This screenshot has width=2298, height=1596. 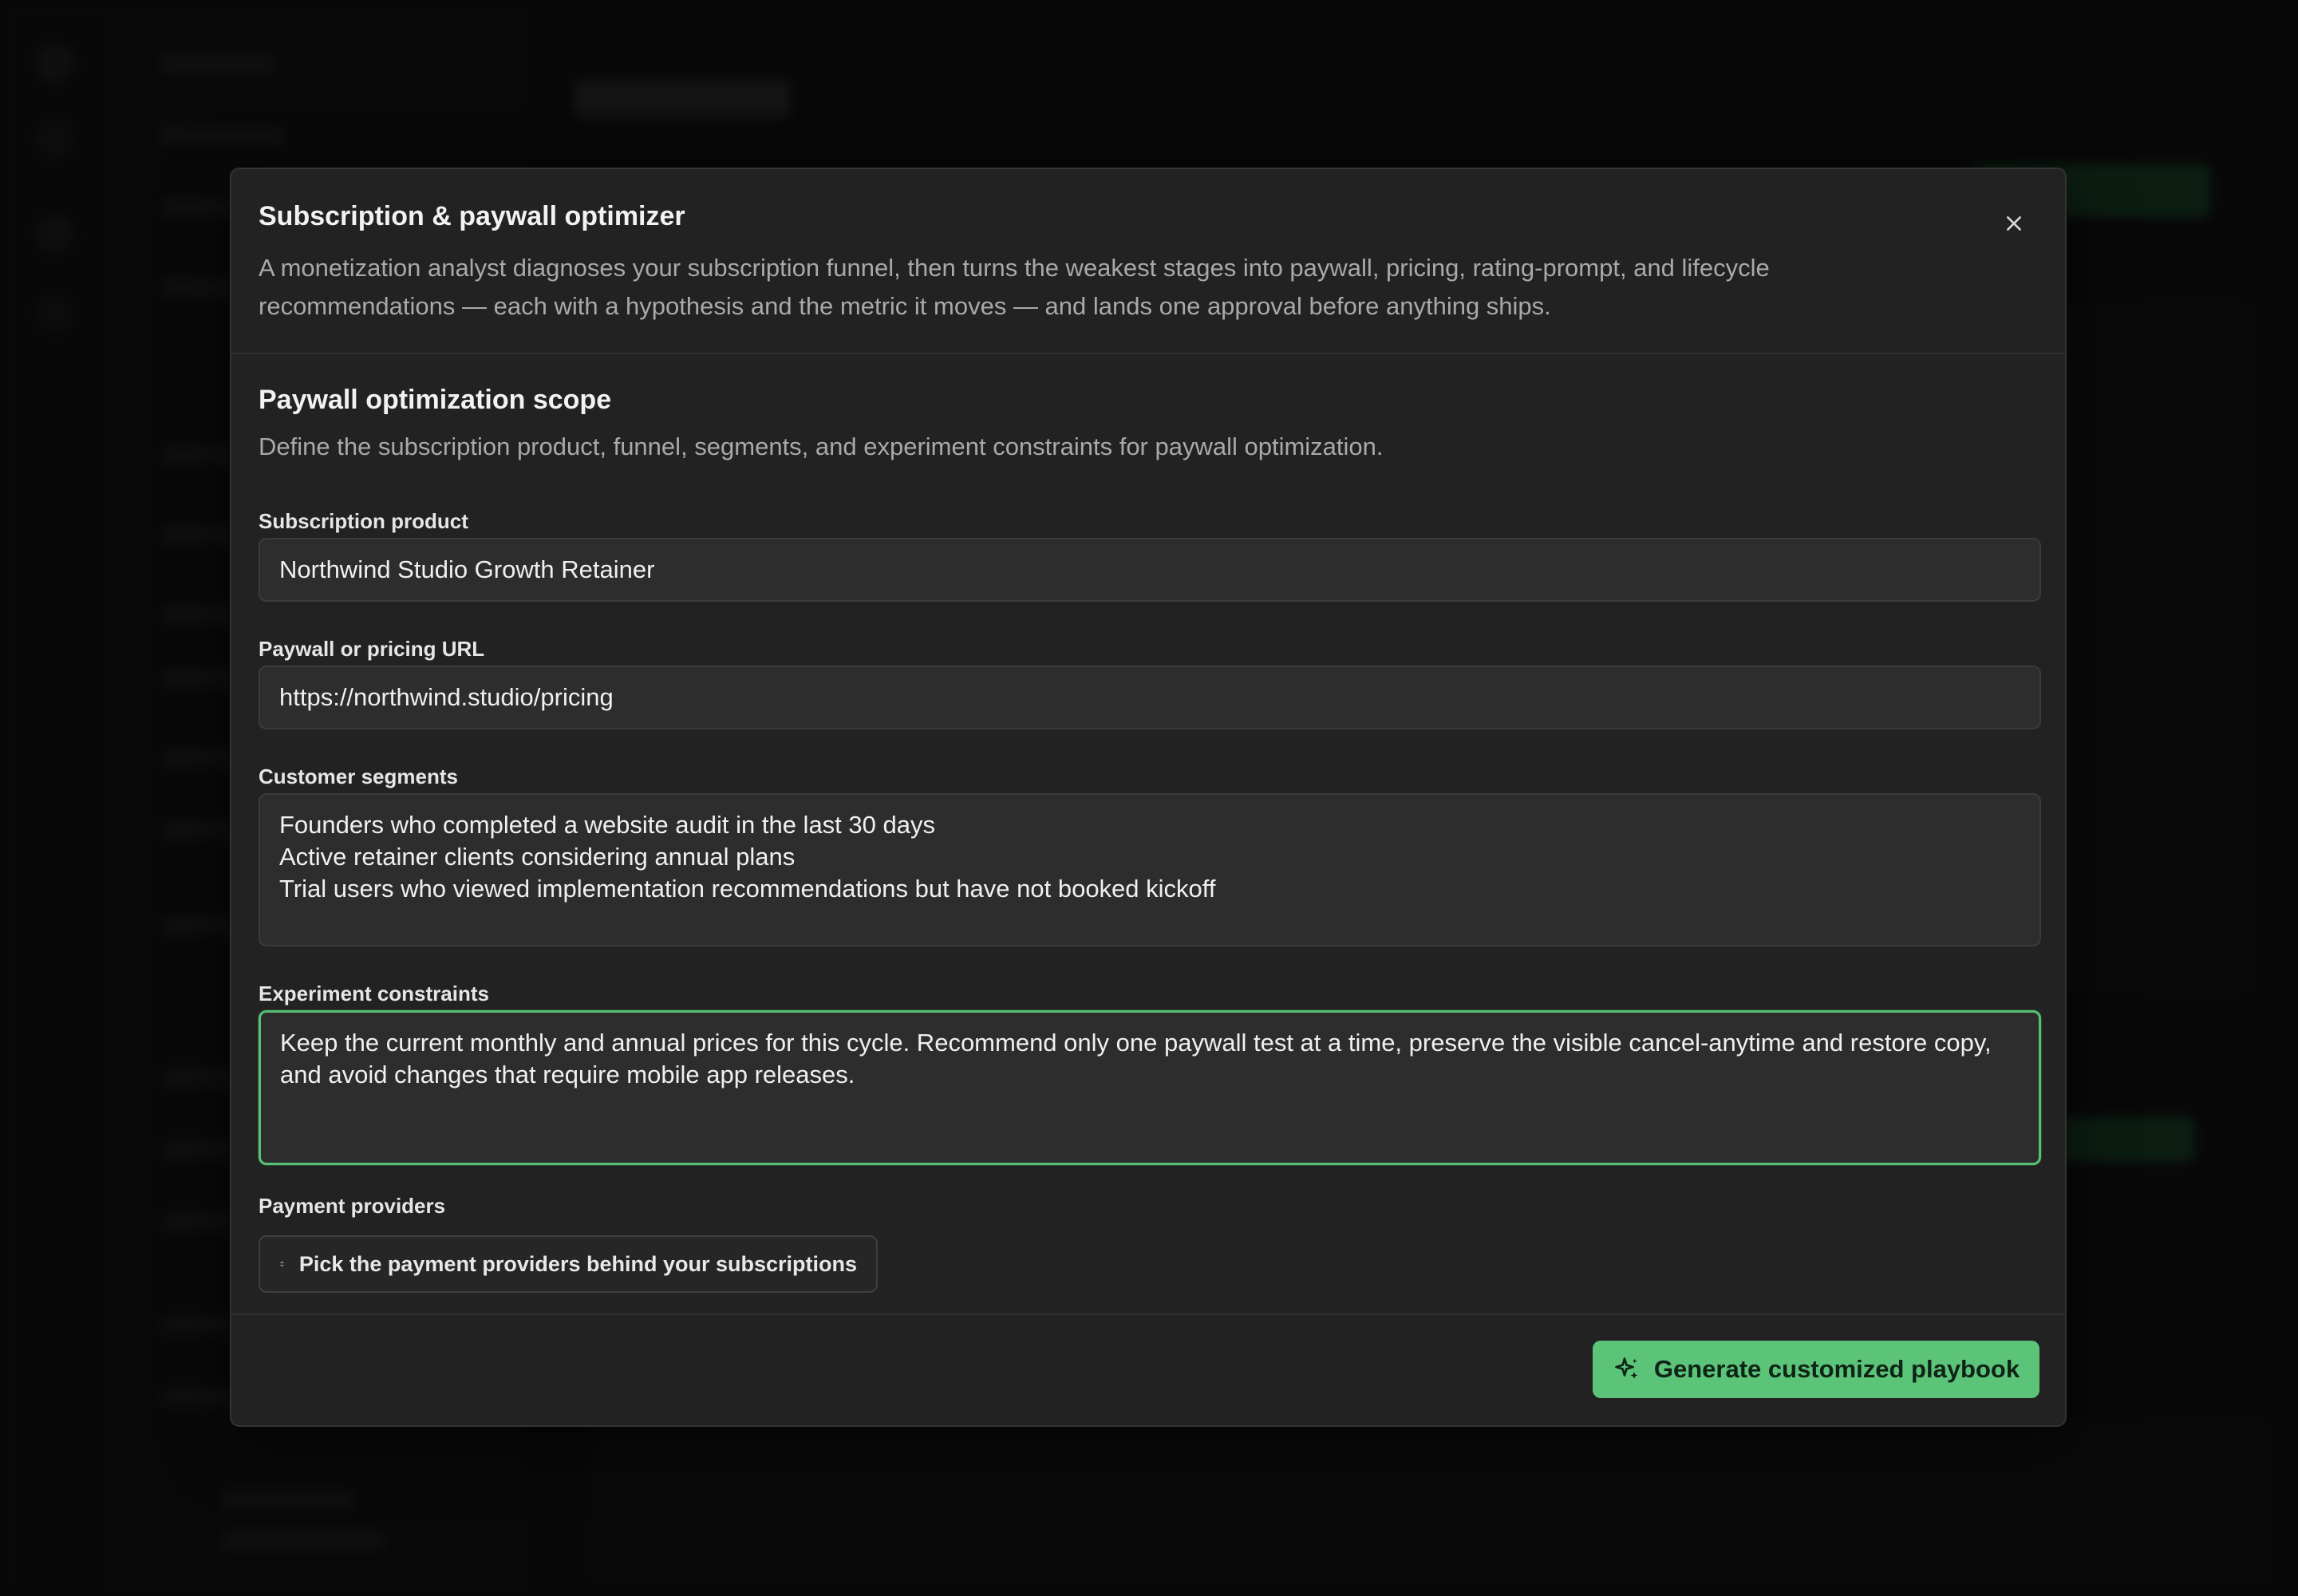 What do you see at coordinates (472, 216) in the screenshot?
I see `dialog-title: Subscription & paywall optimizer` at bounding box center [472, 216].